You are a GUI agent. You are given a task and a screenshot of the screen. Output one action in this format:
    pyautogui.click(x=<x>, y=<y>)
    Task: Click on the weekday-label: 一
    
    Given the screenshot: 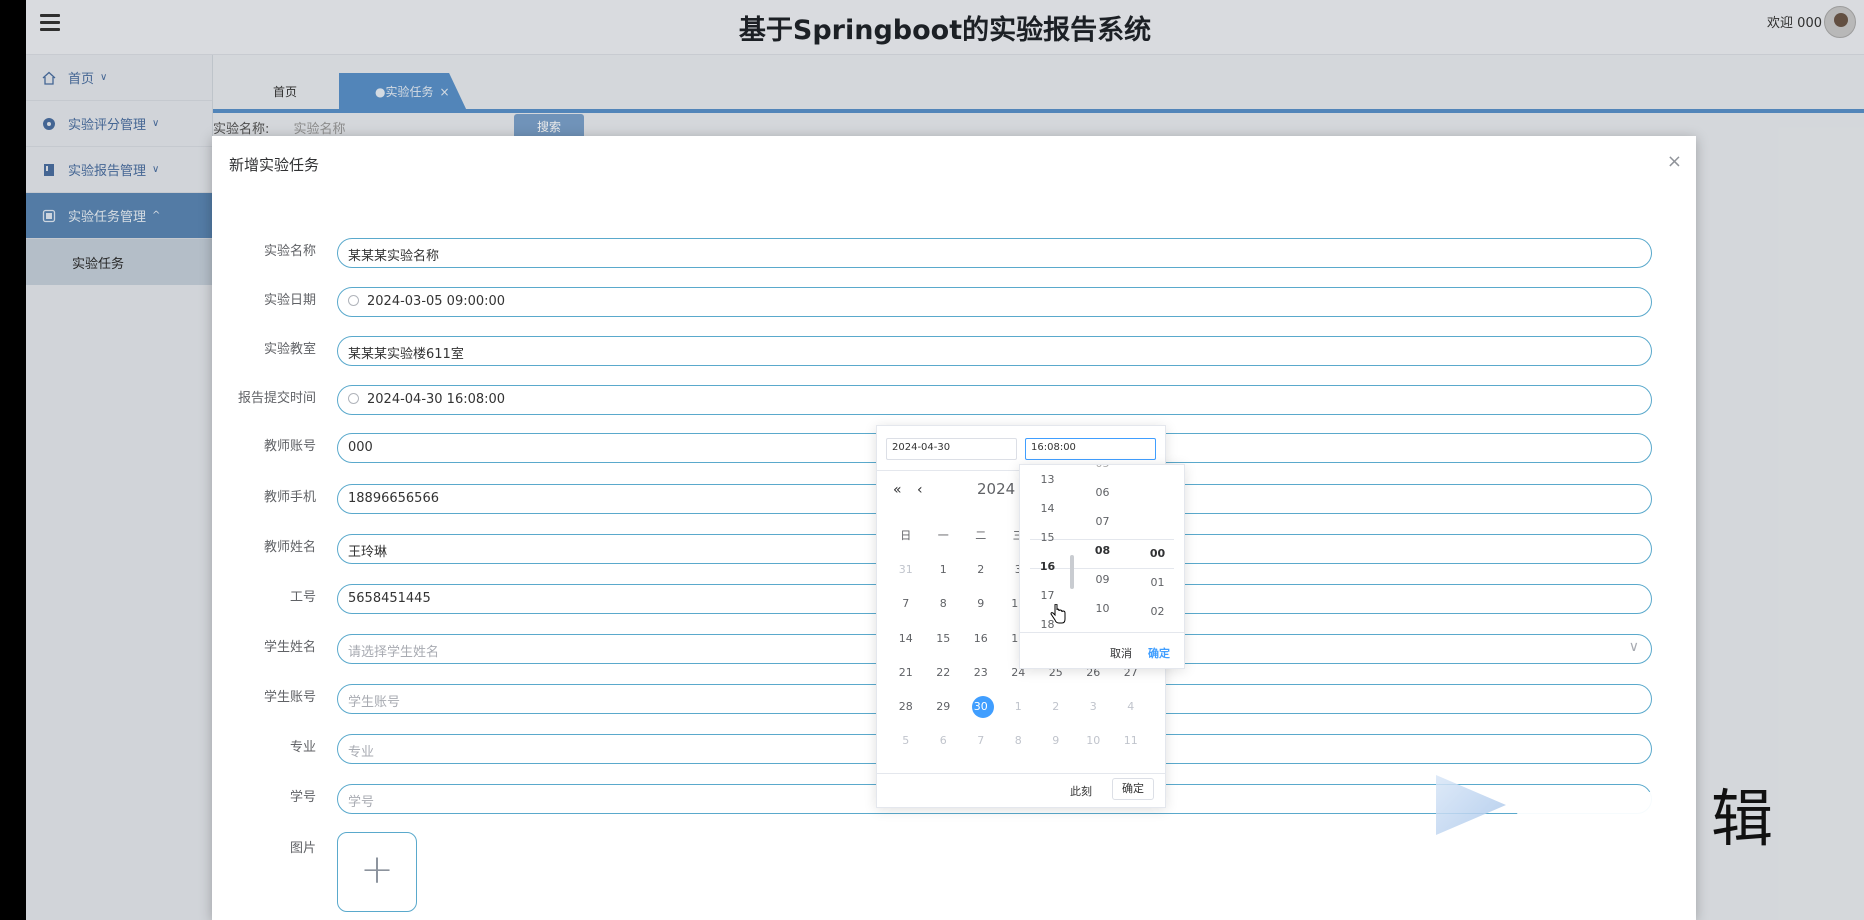 What is the action you would take?
    pyautogui.click(x=943, y=535)
    